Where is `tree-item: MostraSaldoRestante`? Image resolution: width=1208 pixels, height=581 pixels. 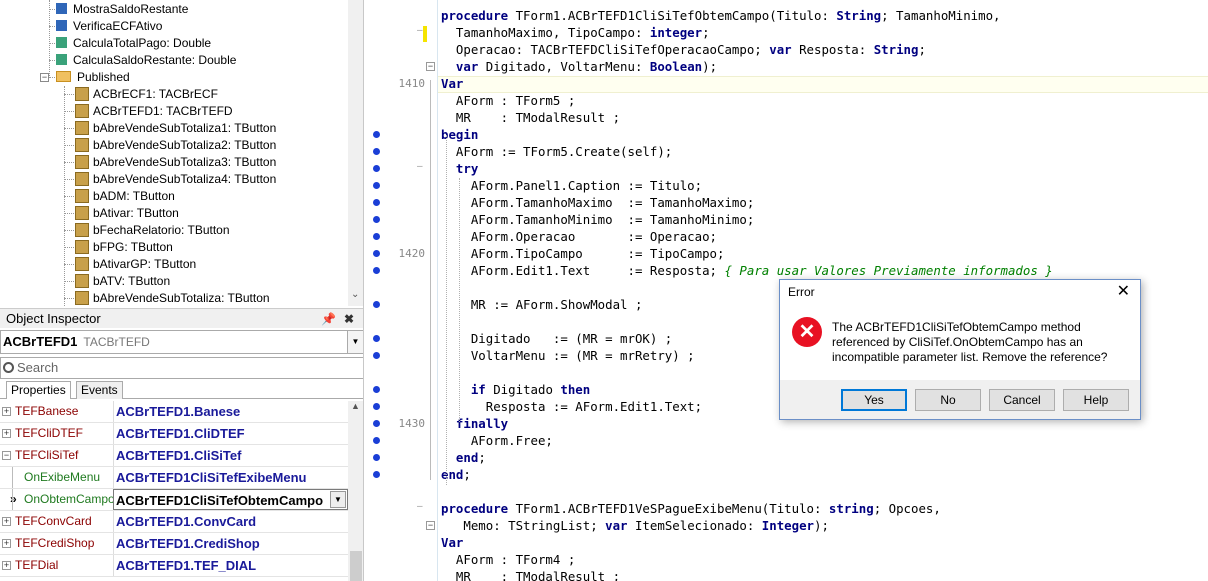 tree-item: MostraSaldoRestante is located at coordinates (122, 9).